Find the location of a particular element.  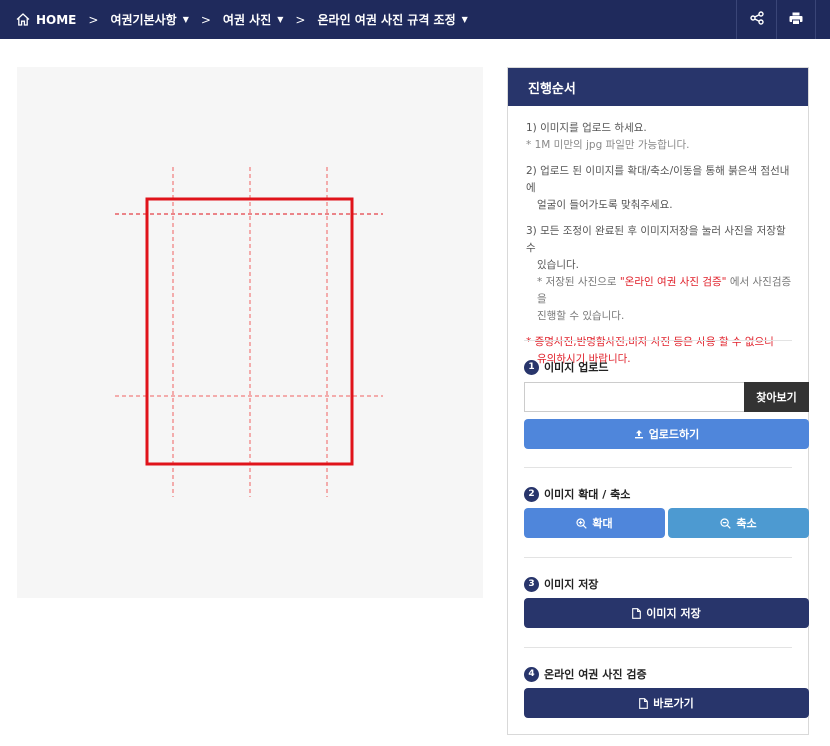

verify-link-text: "온라인 여권 사진 검증" is located at coordinates (673, 282).